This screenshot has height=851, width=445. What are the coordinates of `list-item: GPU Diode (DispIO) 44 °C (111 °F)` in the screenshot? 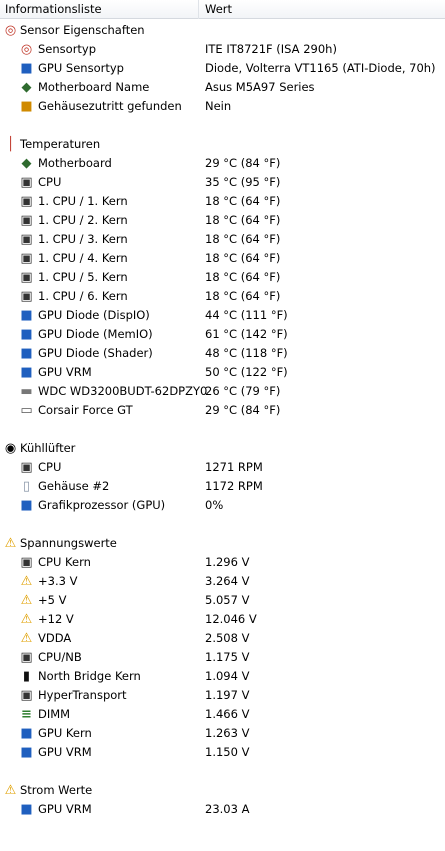 It's located at (222, 315).